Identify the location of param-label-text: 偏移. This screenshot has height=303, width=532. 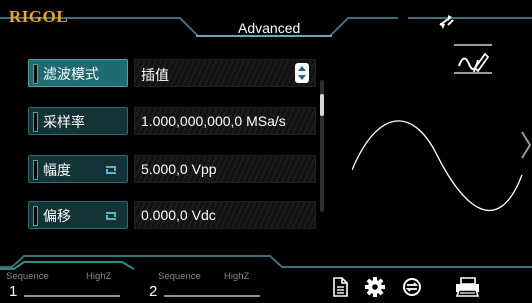
(57, 216).